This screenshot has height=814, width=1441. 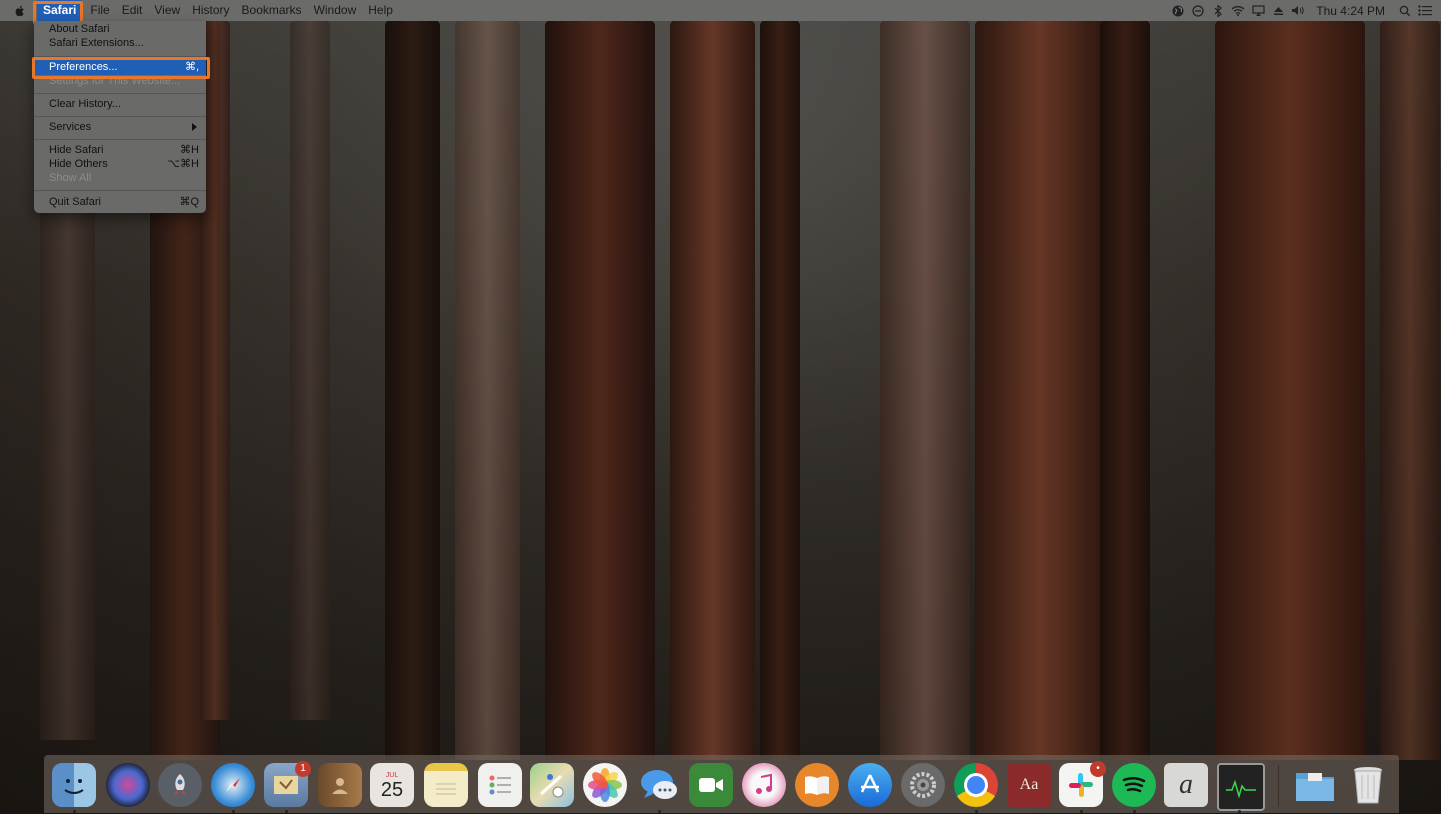 What do you see at coordinates (189, 202) in the screenshot?
I see `menu-item-shortcut: ⌘Q` at bounding box center [189, 202].